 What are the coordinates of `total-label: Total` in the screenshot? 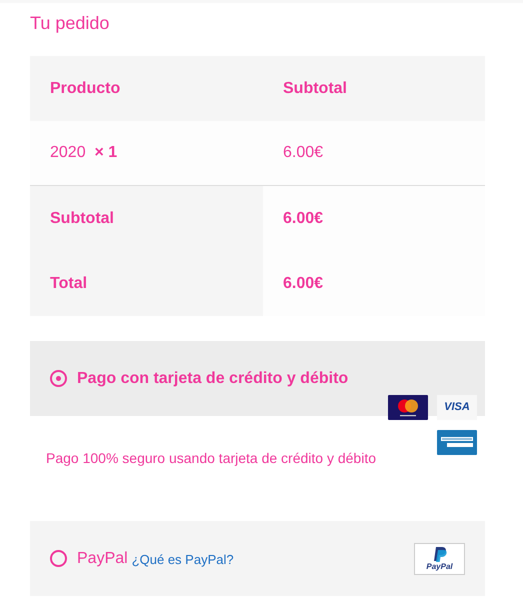 It's located at (69, 284).